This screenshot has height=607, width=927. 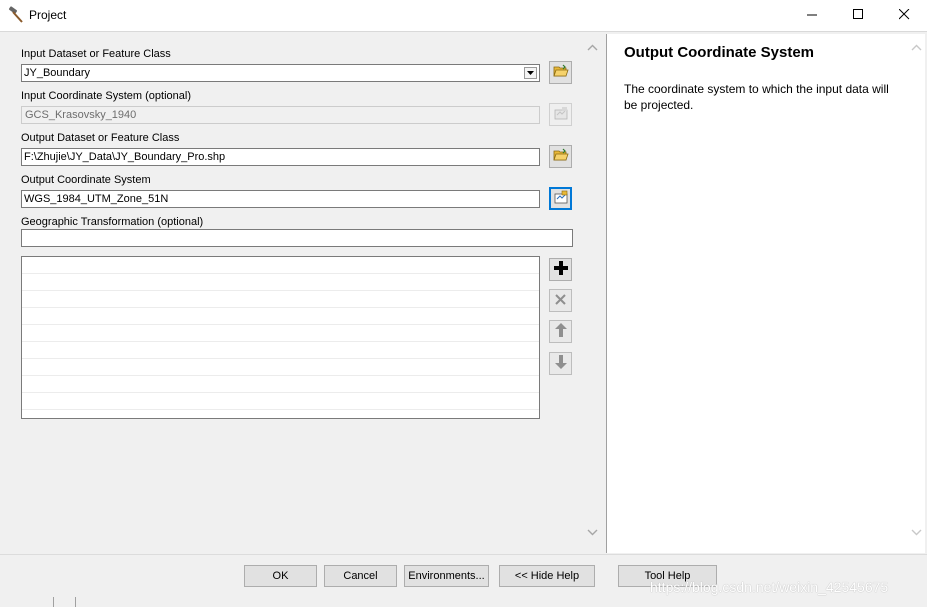 I want to click on arrow-down-icon, so click(x=560, y=363).